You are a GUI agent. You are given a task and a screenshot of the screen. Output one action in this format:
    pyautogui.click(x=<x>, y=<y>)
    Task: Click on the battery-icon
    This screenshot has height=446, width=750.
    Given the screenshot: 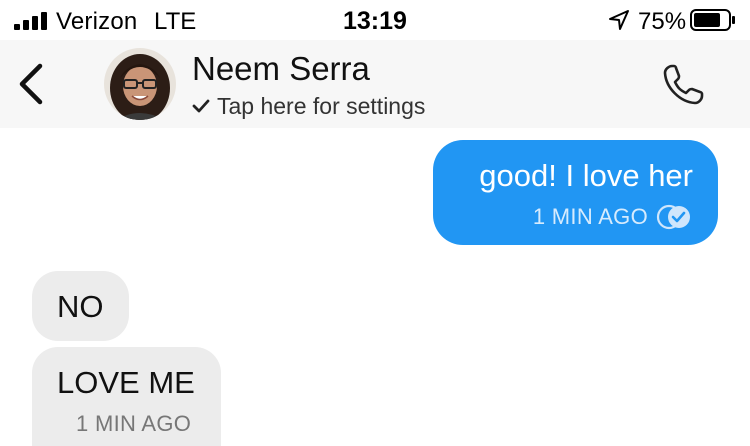 What is the action you would take?
    pyautogui.click(x=712, y=20)
    